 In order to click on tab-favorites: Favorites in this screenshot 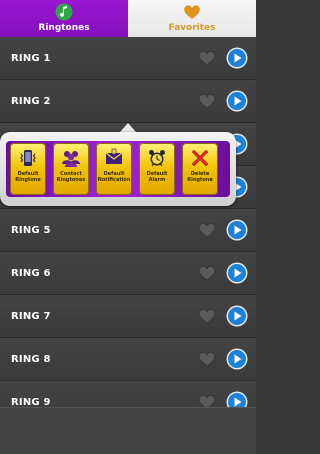, I will do `click(192, 18)`.